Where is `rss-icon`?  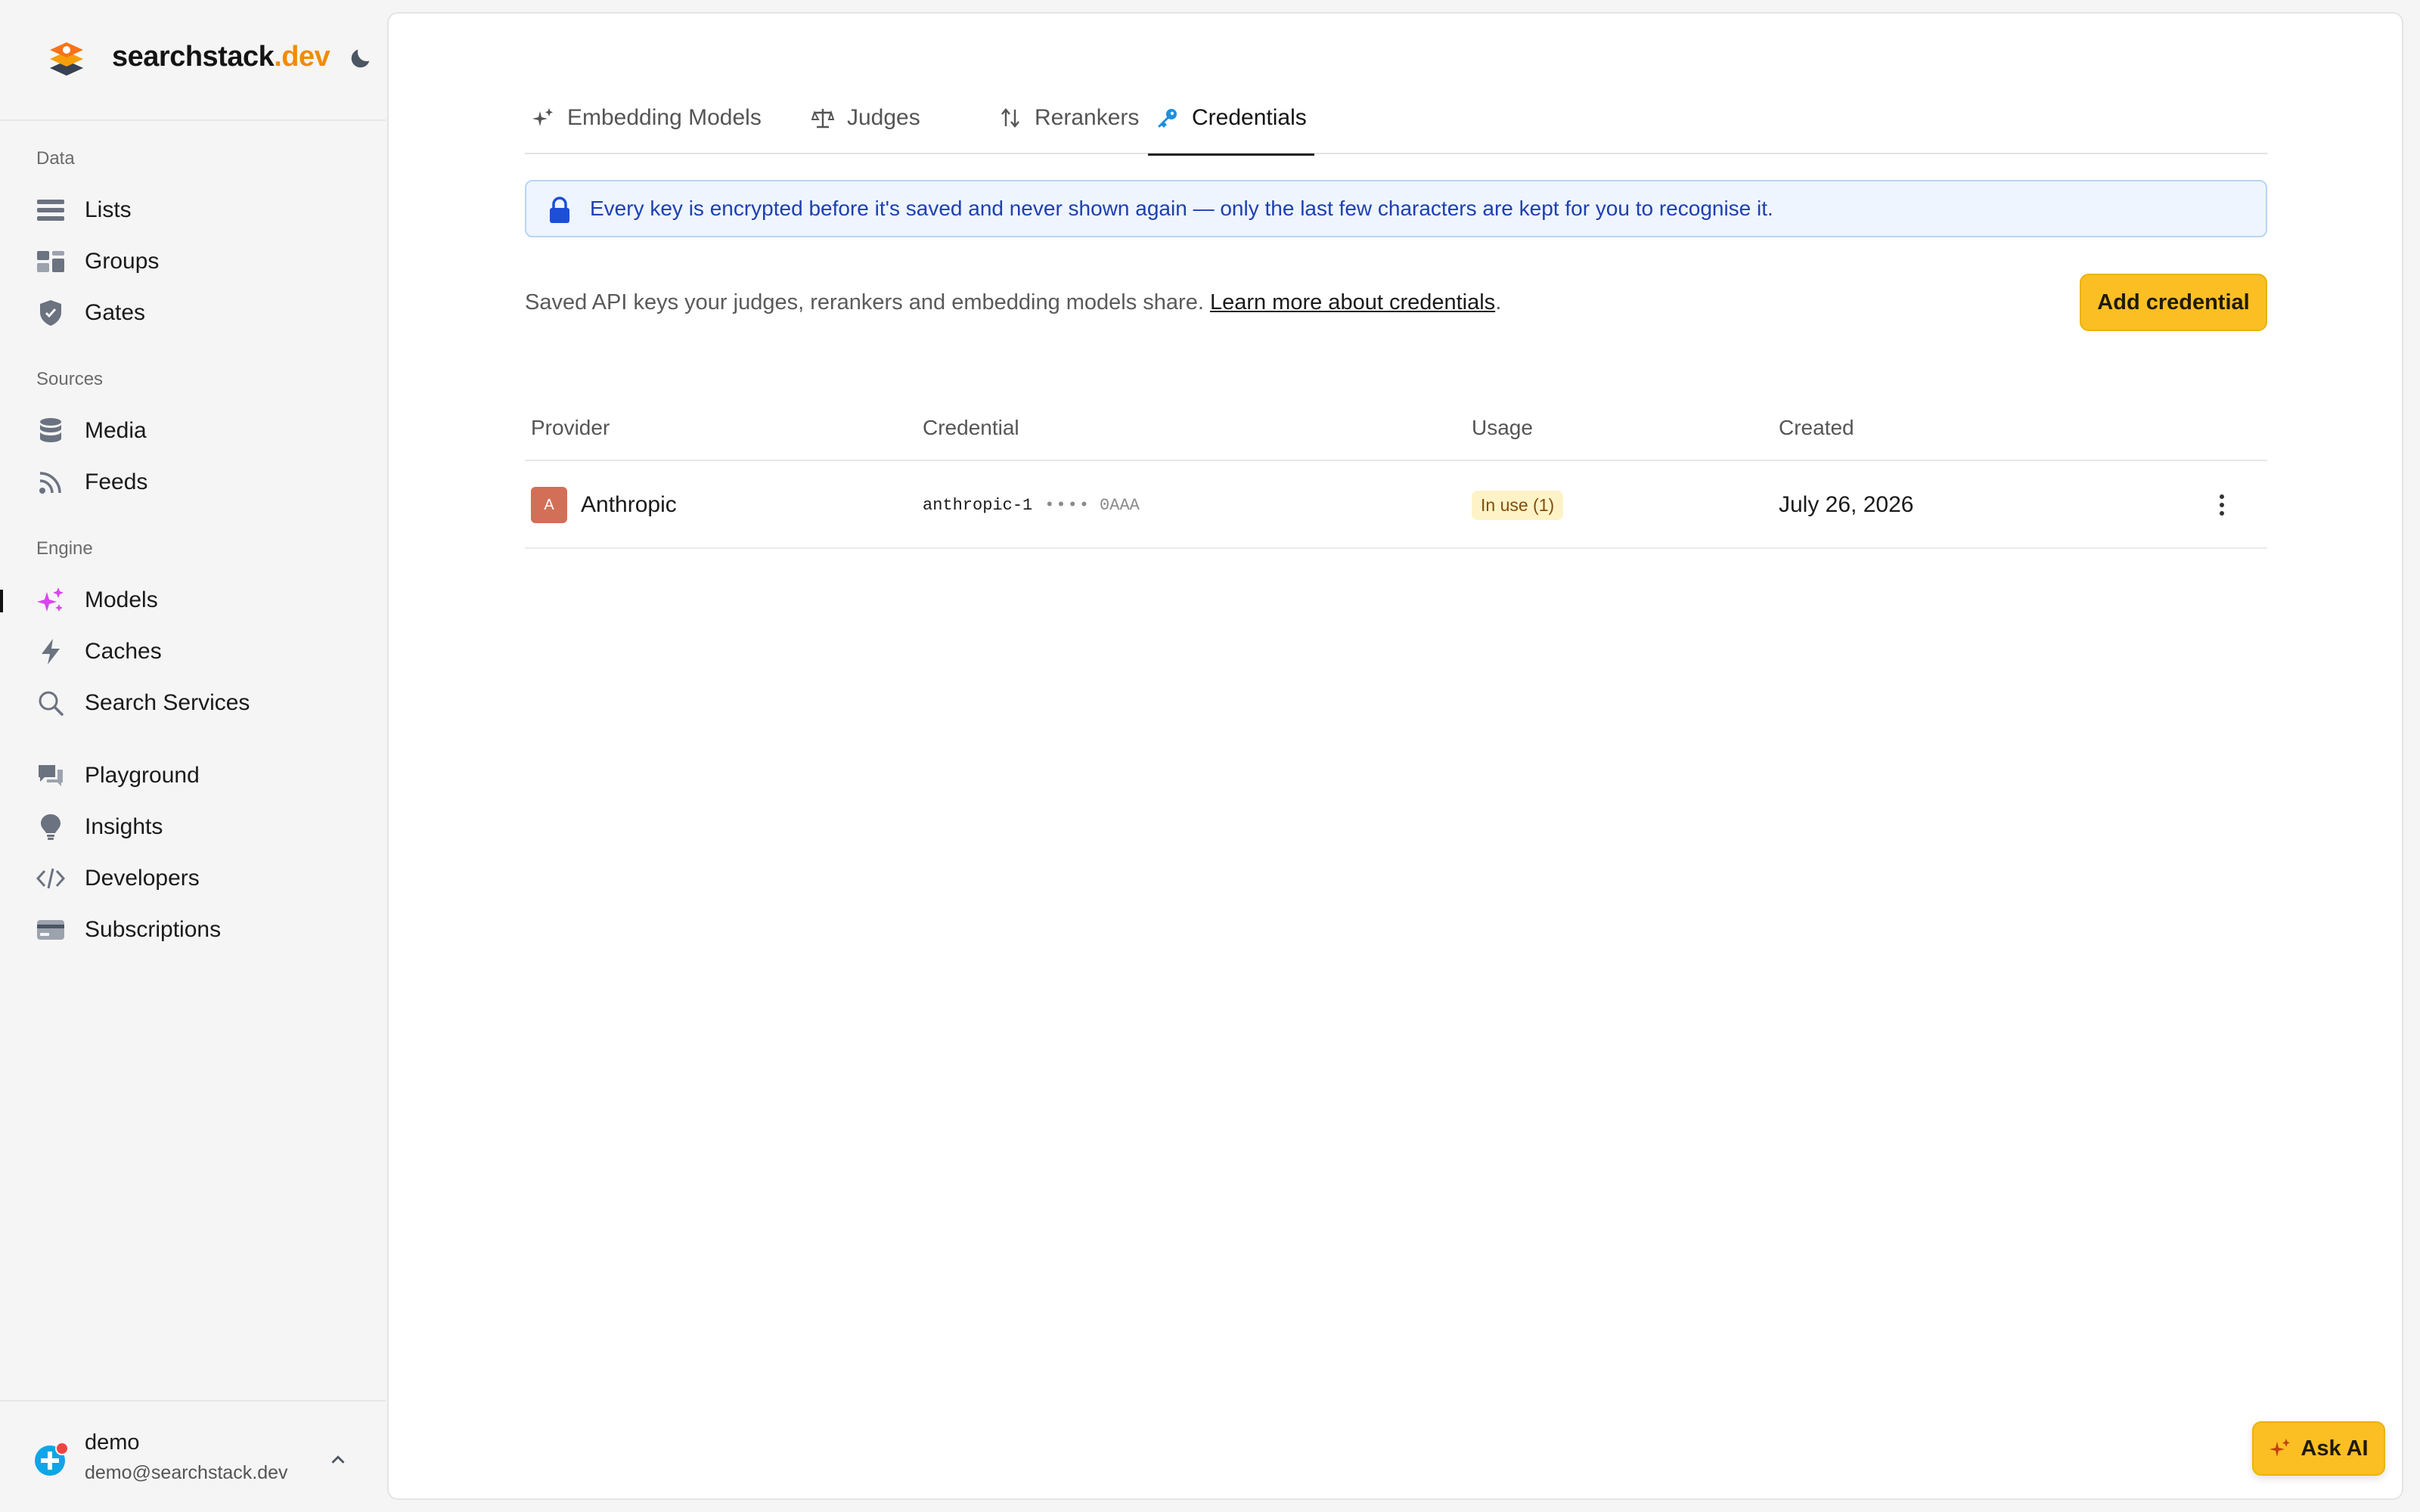
rss-icon is located at coordinates (50, 482).